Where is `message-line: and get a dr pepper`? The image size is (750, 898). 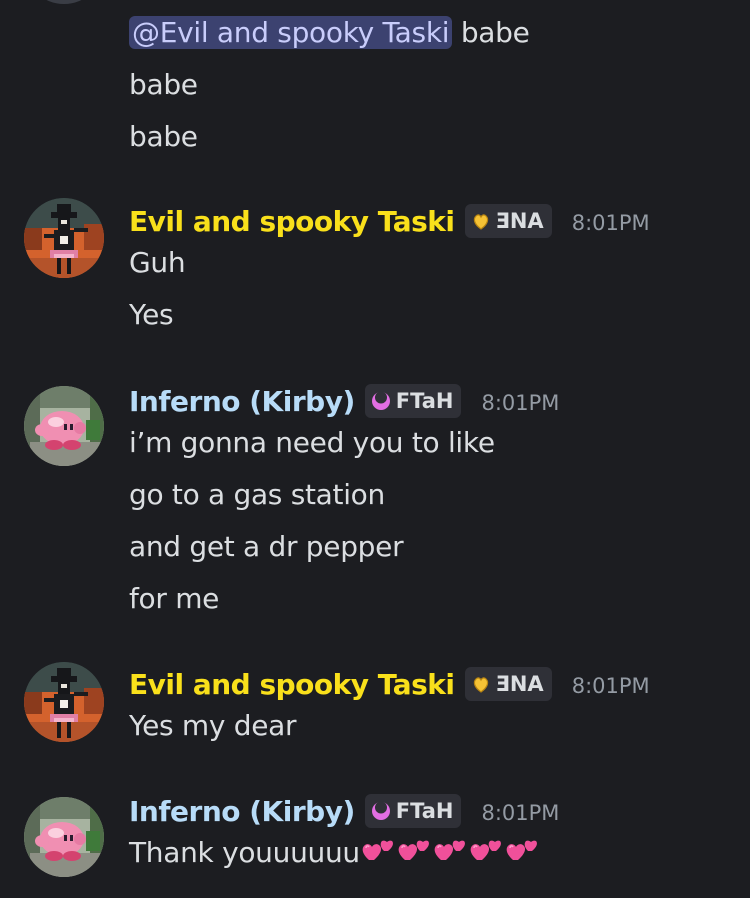 message-line: and get a dr pepper is located at coordinates (266, 546).